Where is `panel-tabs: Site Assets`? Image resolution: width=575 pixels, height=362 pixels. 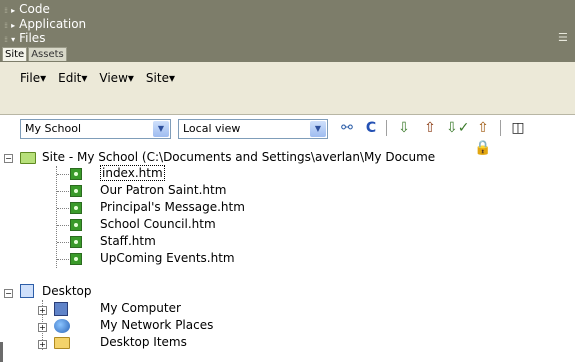
panel-tabs: Site Assets is located at coordinates (34, 54).